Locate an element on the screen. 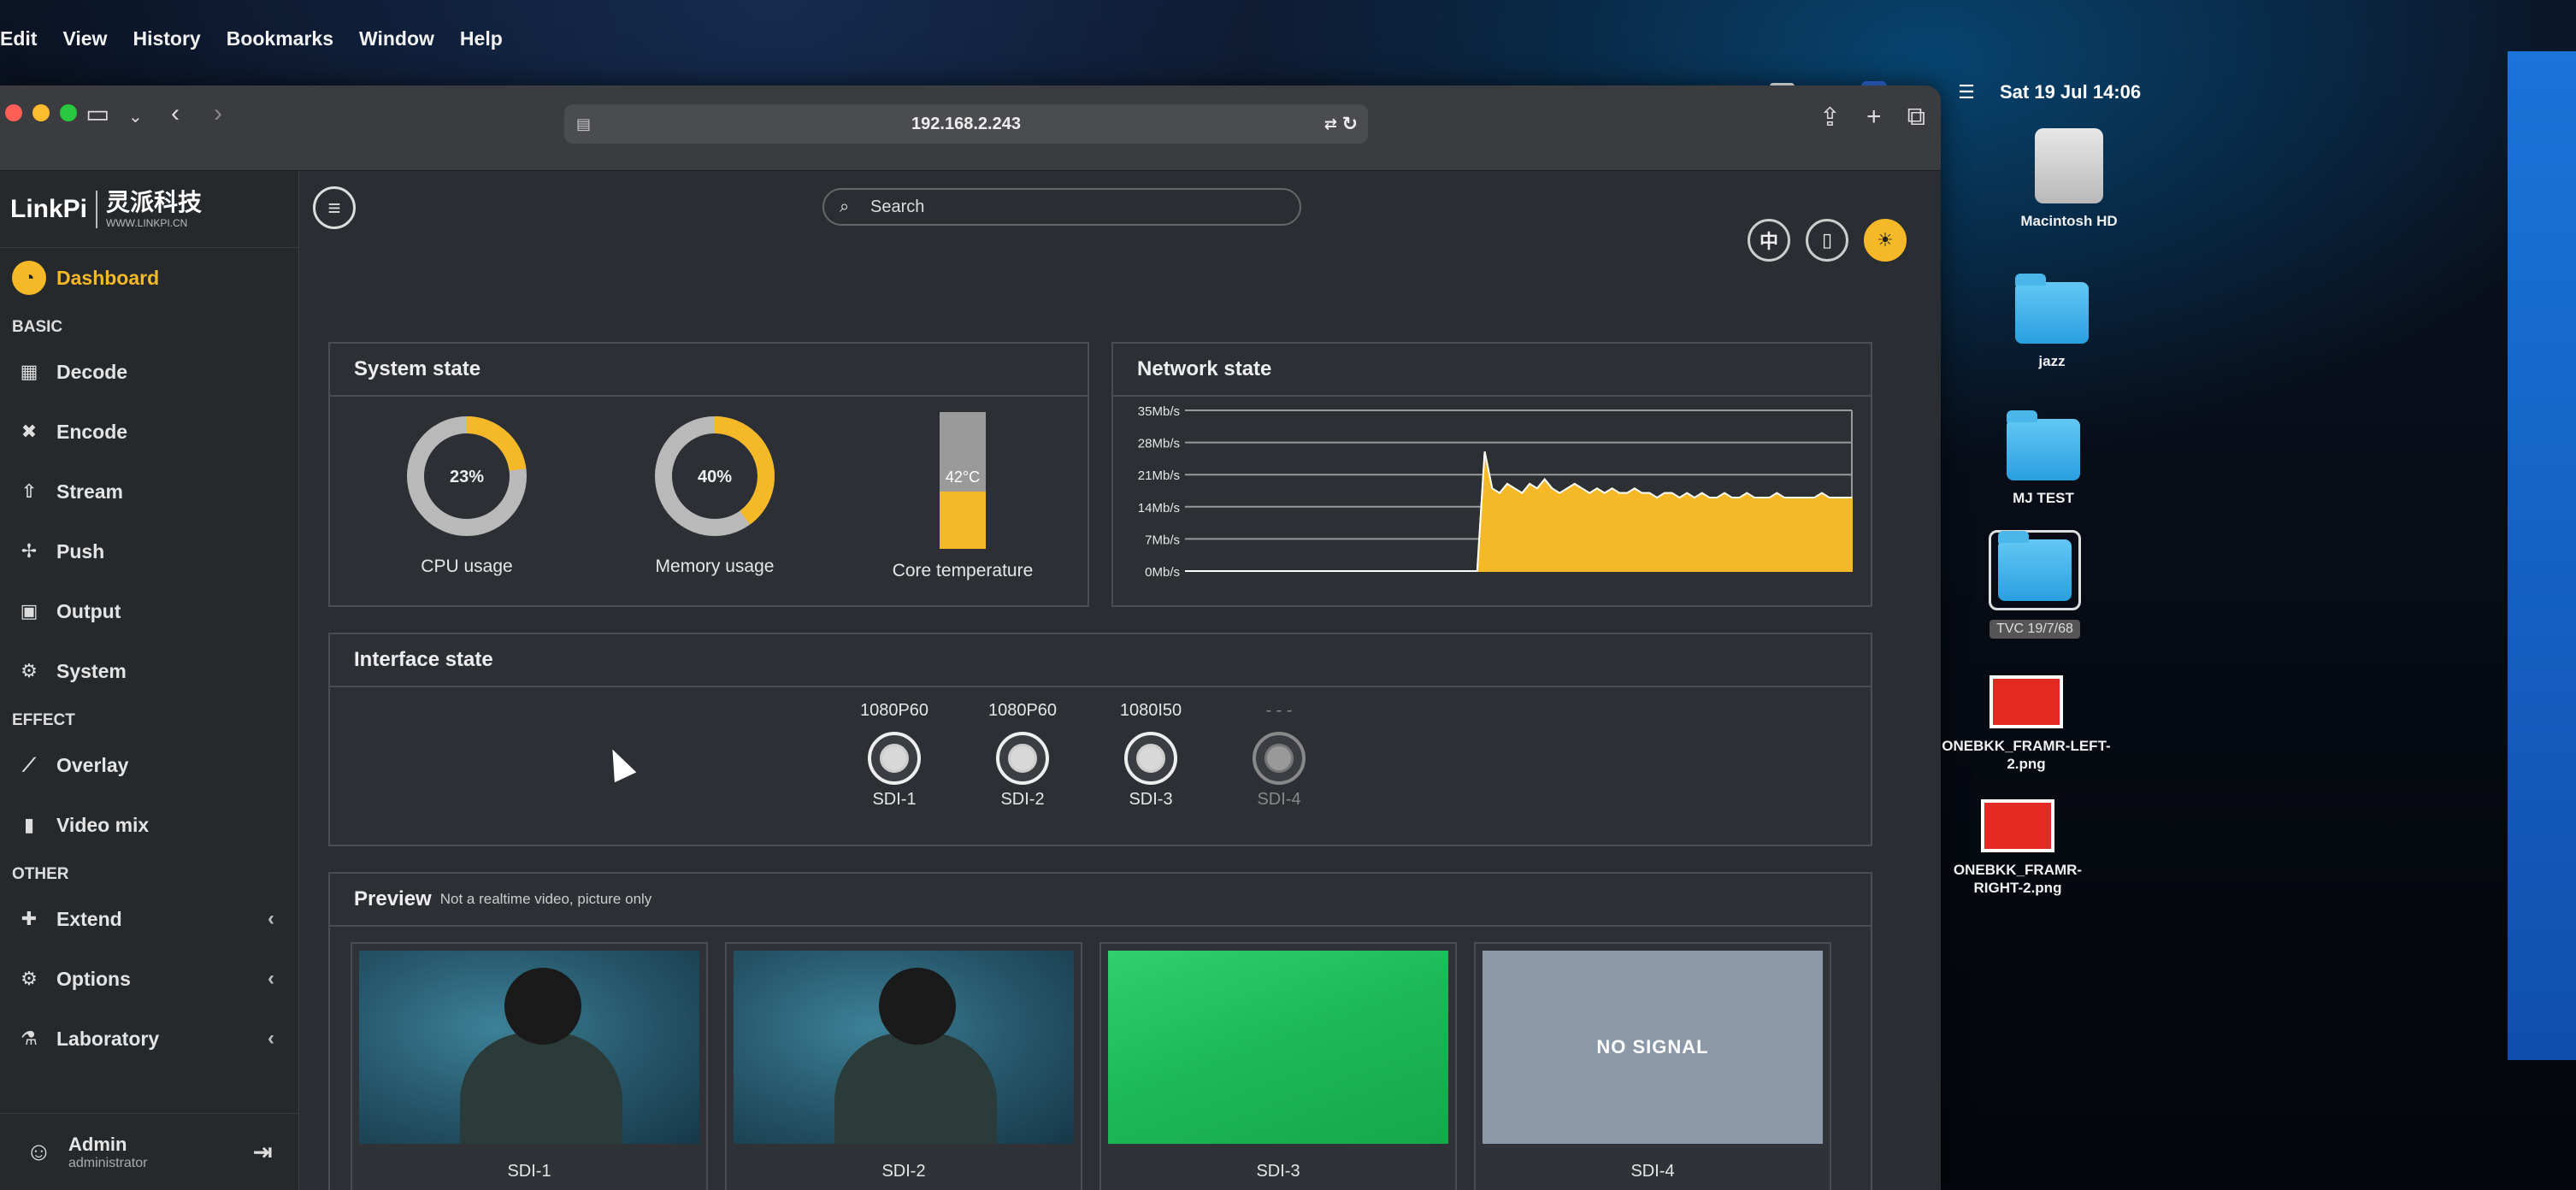 This screenshot has height=1190, width=2576. chevron-down-icon: ⌄ is located at coordinates (135, 117).